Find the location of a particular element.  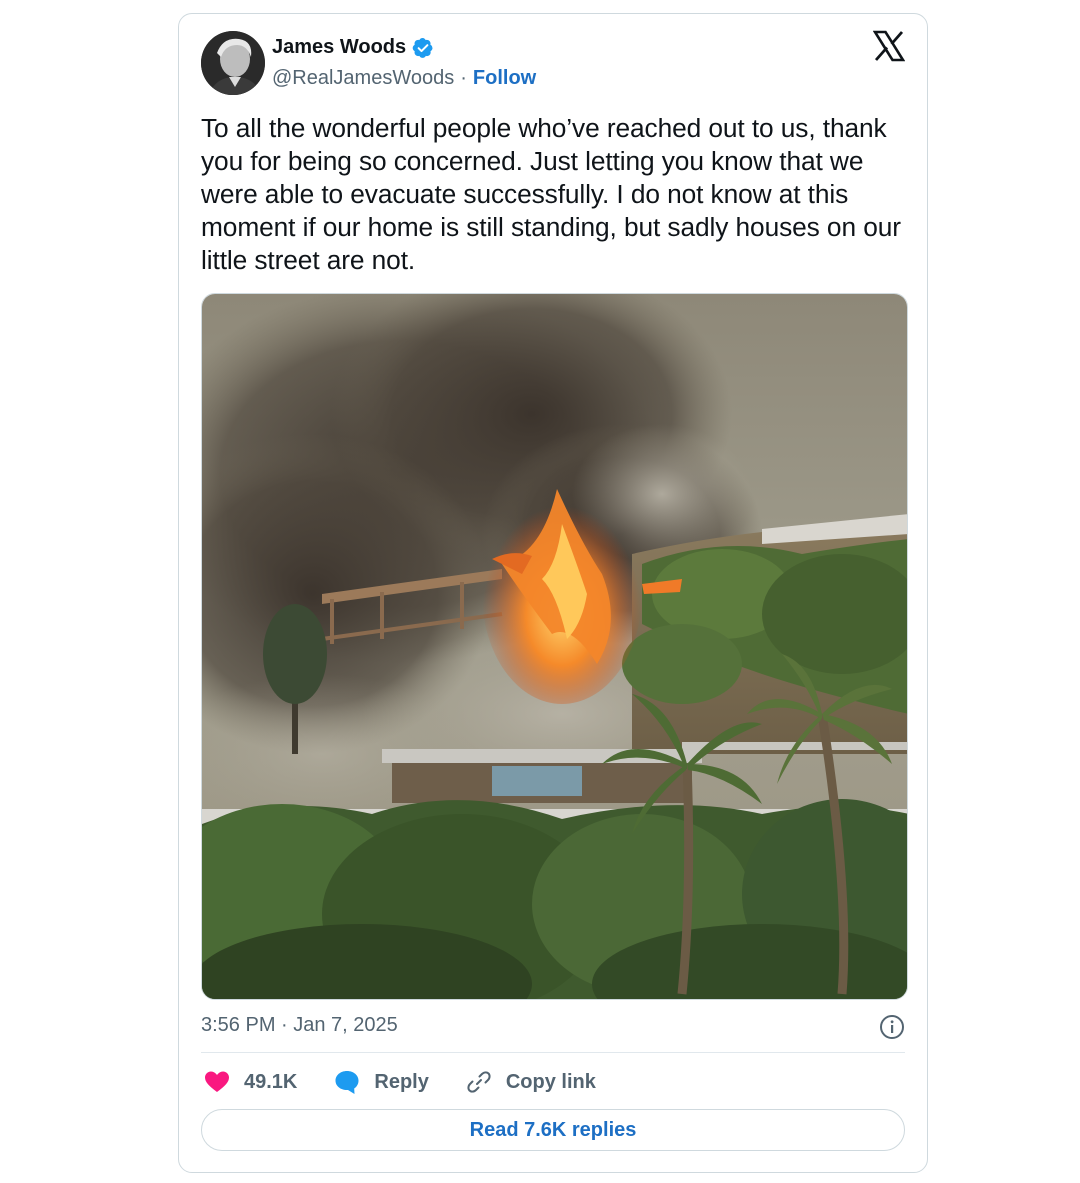

like-count: 49.1K is located at coordinates (271, 1081).